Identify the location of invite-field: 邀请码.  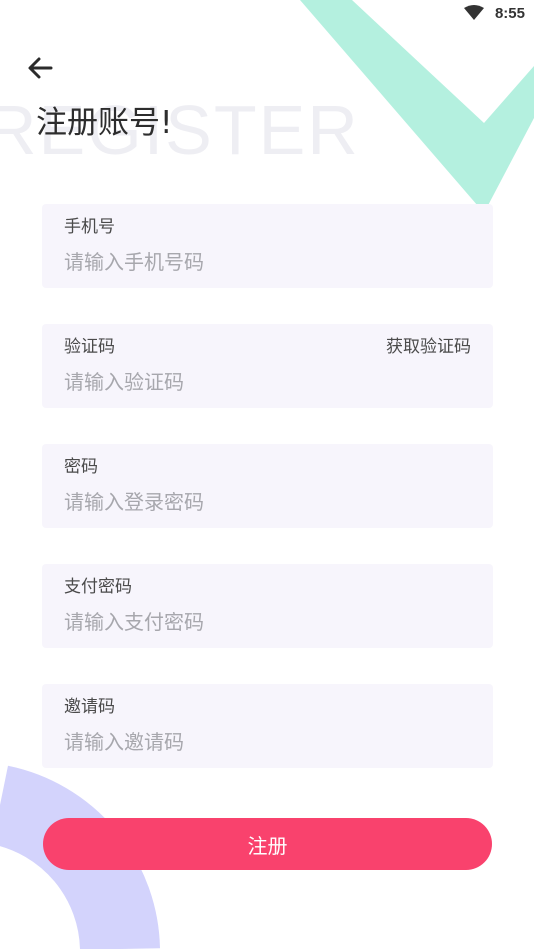
(267, 726).